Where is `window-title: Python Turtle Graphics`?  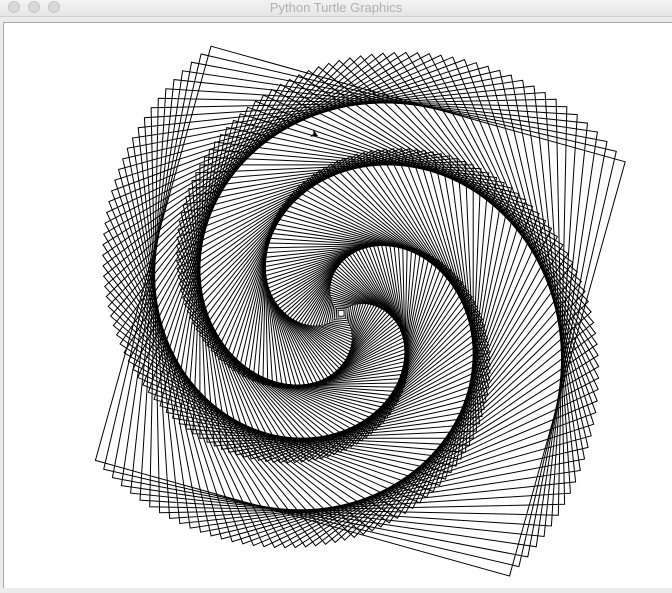
window-title: Python Turtle Graphics is located at coordinates (336, 7).